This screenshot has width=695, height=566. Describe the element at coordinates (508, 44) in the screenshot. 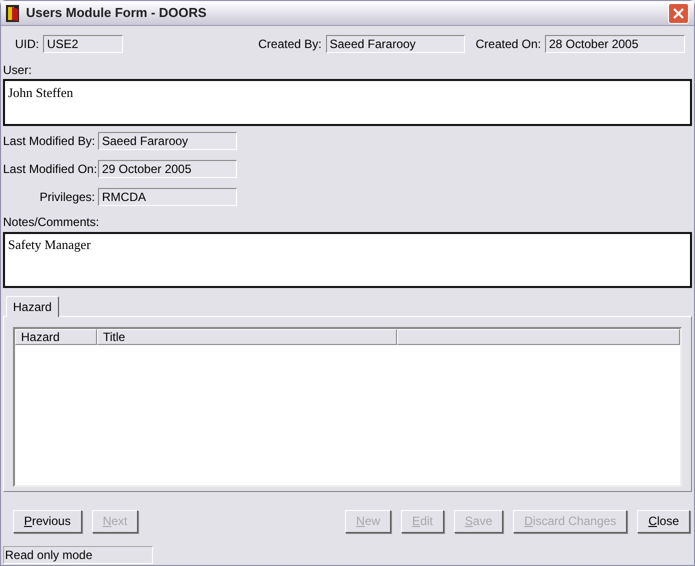

I see `field-label: Created On:` at that location.